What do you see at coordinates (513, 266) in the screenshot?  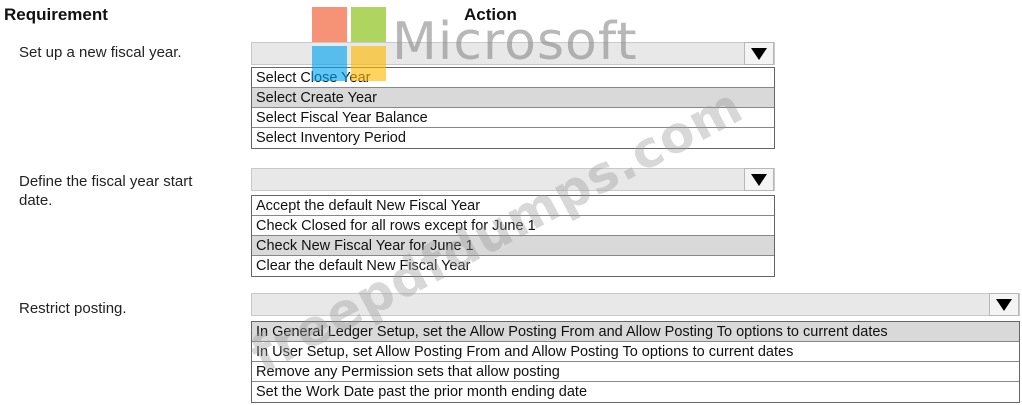 I see `option-item: Clear the default New Fiscal Year` at bounding box center [513, 266].